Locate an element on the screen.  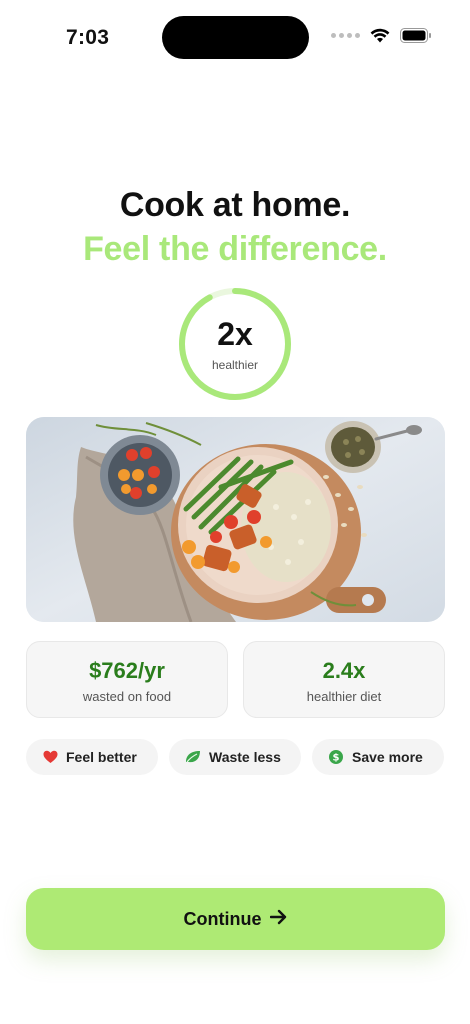
continue-label: Continue is located at coordinates (222, 918).